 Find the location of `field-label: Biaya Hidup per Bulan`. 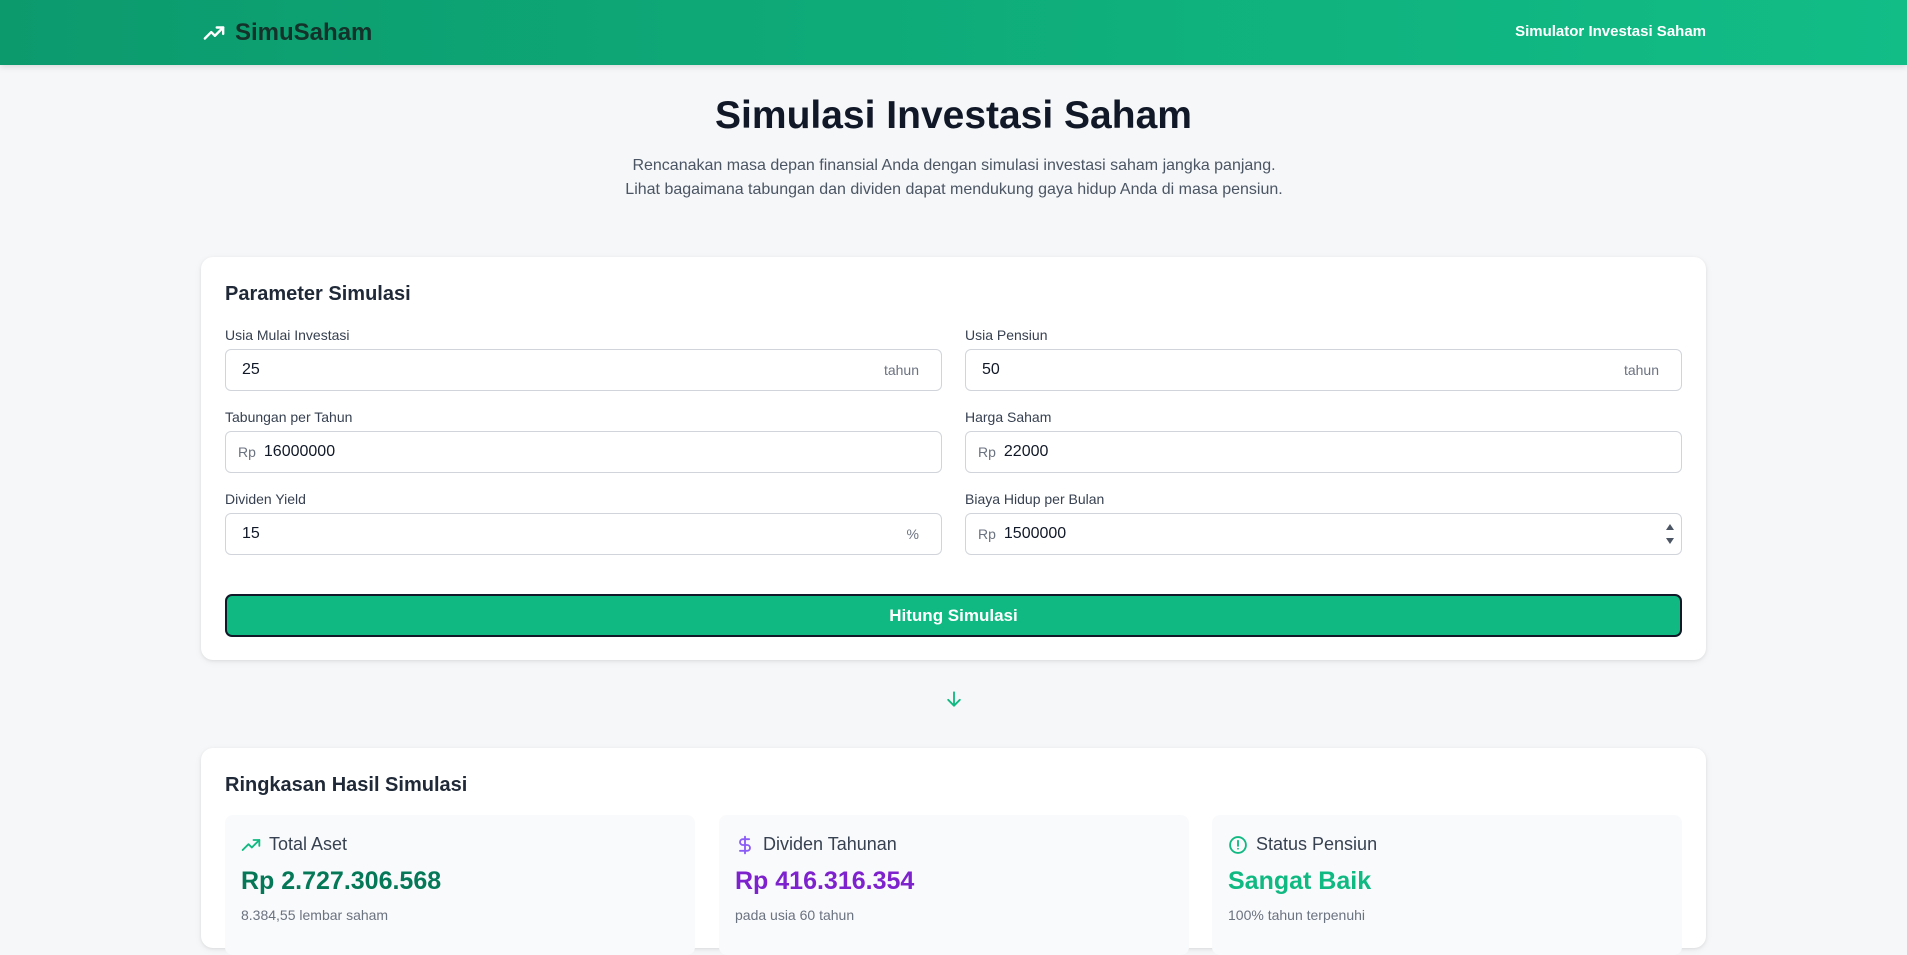

field-label: Biaya Hidup per Bulan is located at coordinates (1035, 499).